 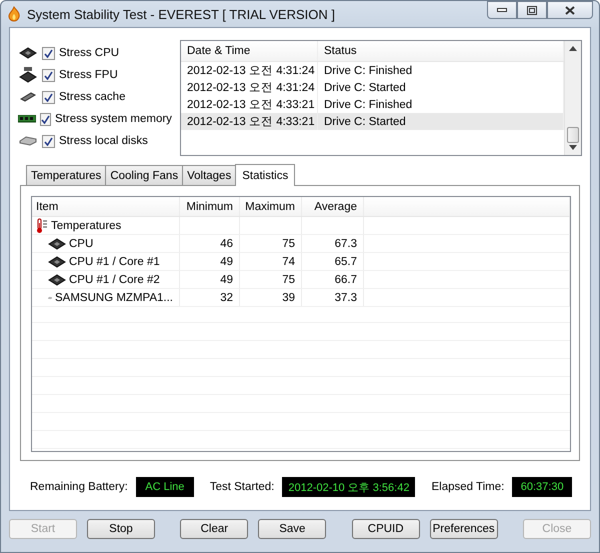 What do you see at coordinates (88, 75) in the screenshot?
I see `option-label: Stress FPU` at bounding box center [88, 75].